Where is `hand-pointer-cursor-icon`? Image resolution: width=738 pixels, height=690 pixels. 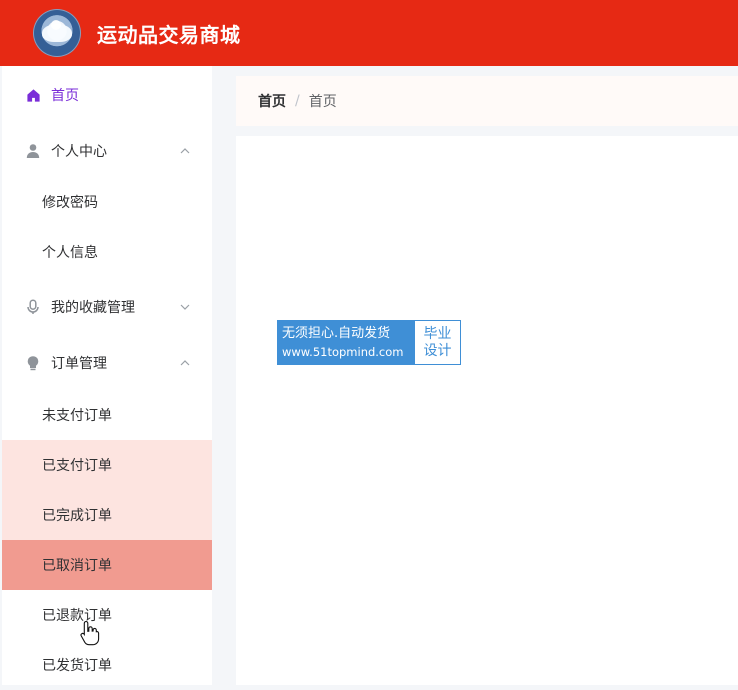
hand-pointer-cursor-icon is located at coordinates (90, 633).